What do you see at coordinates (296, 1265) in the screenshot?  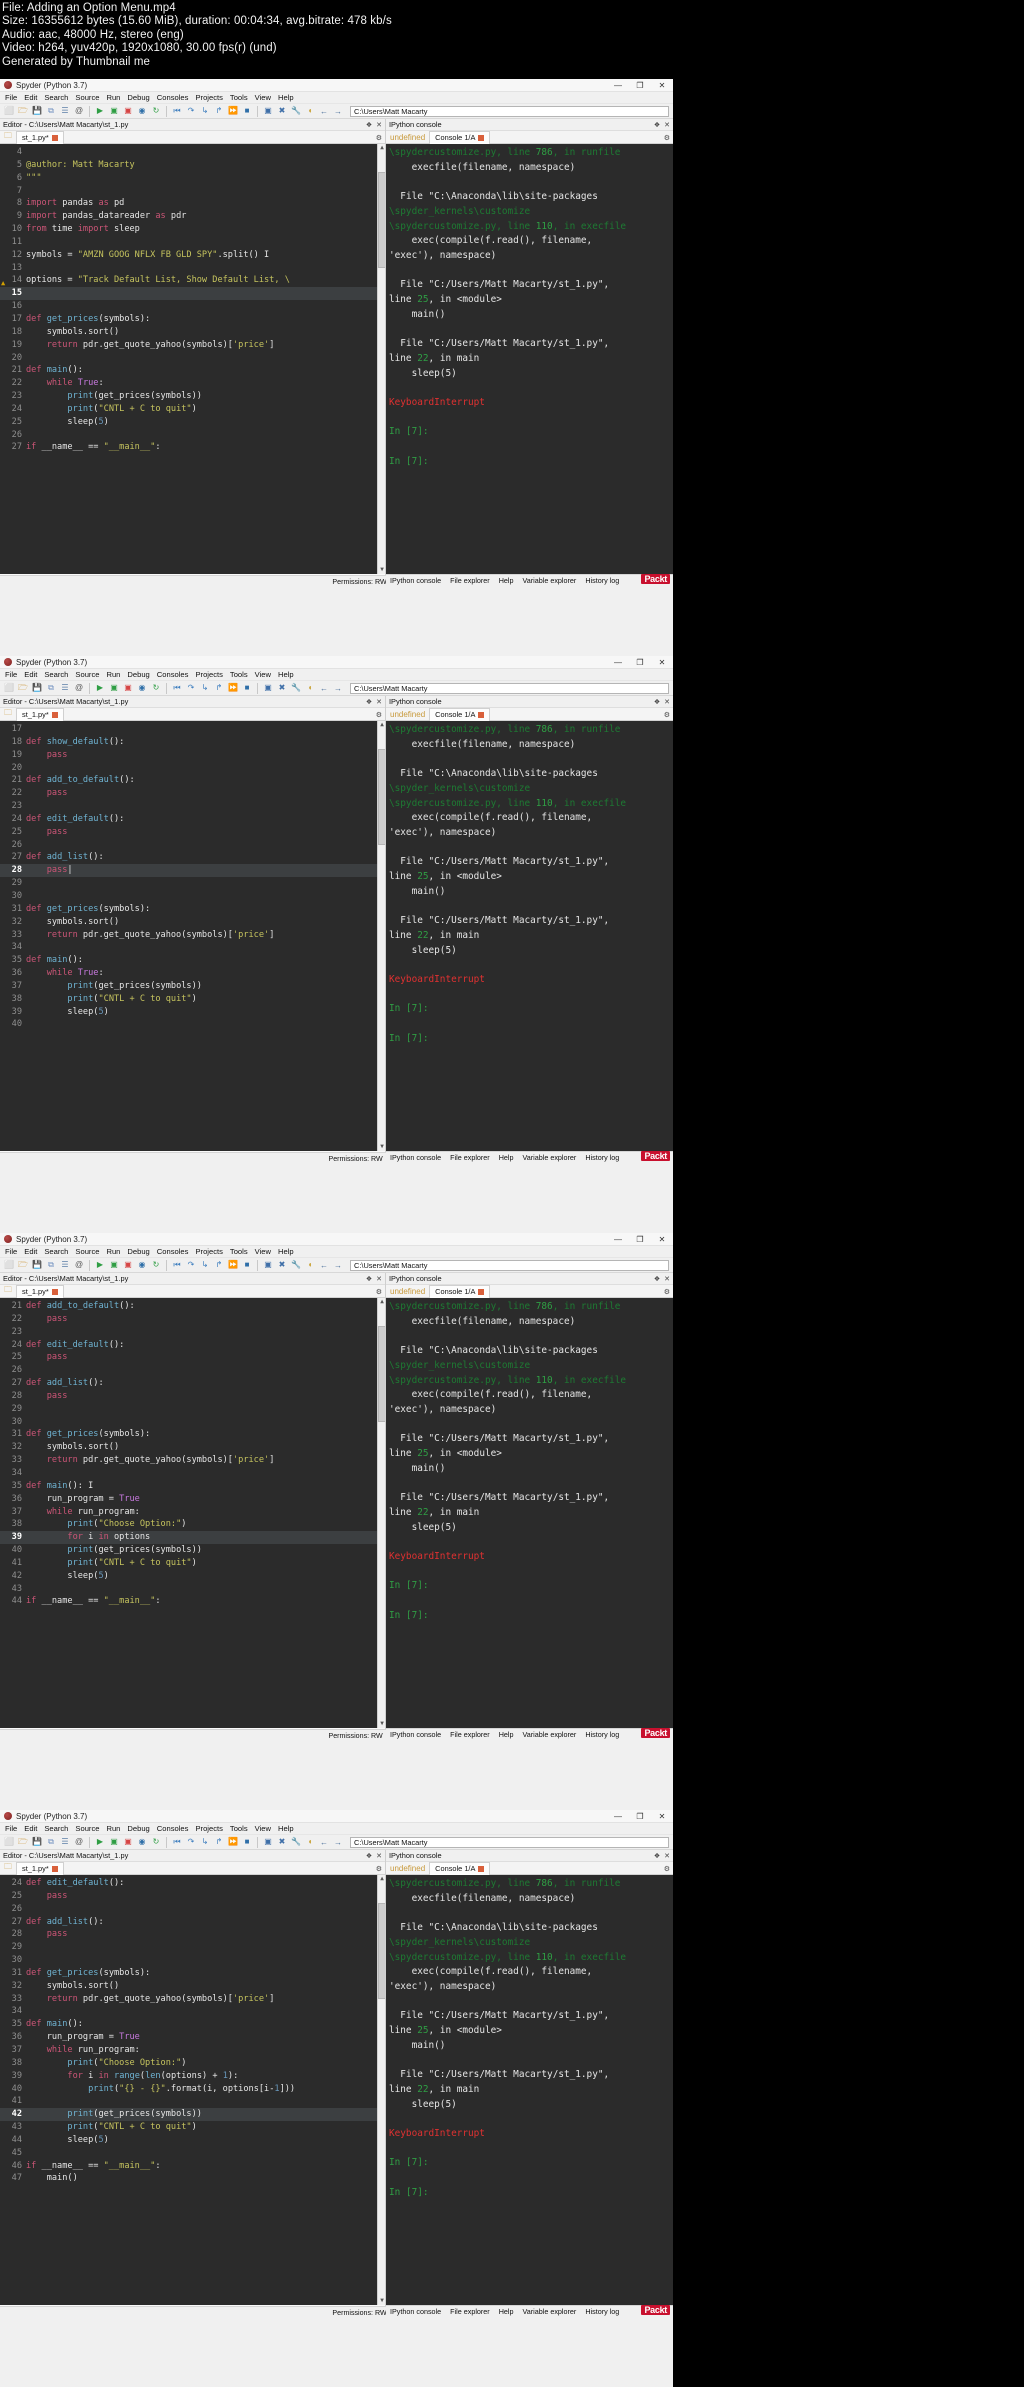 I see `preferences-icon: 🔧` at bounding box center [296, 1265].